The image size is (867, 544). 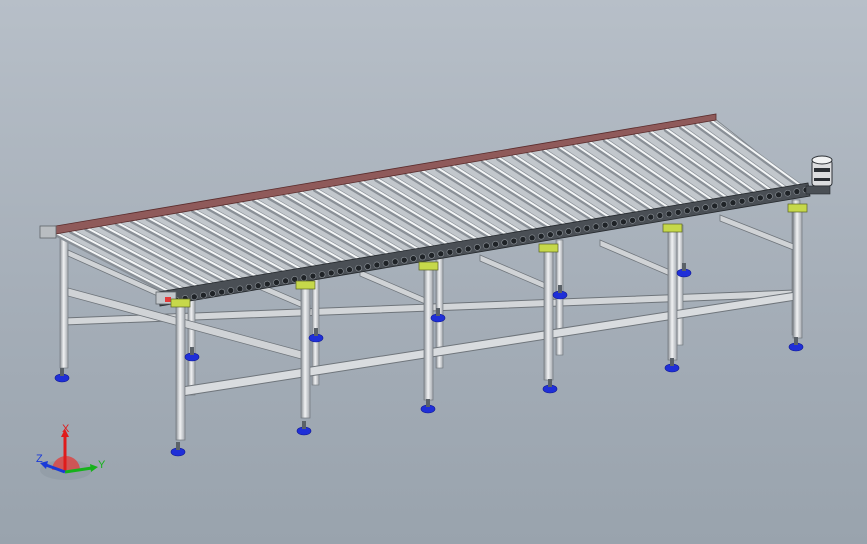 I want to click on z-axis-label: Z, so click(x=39, y=459).